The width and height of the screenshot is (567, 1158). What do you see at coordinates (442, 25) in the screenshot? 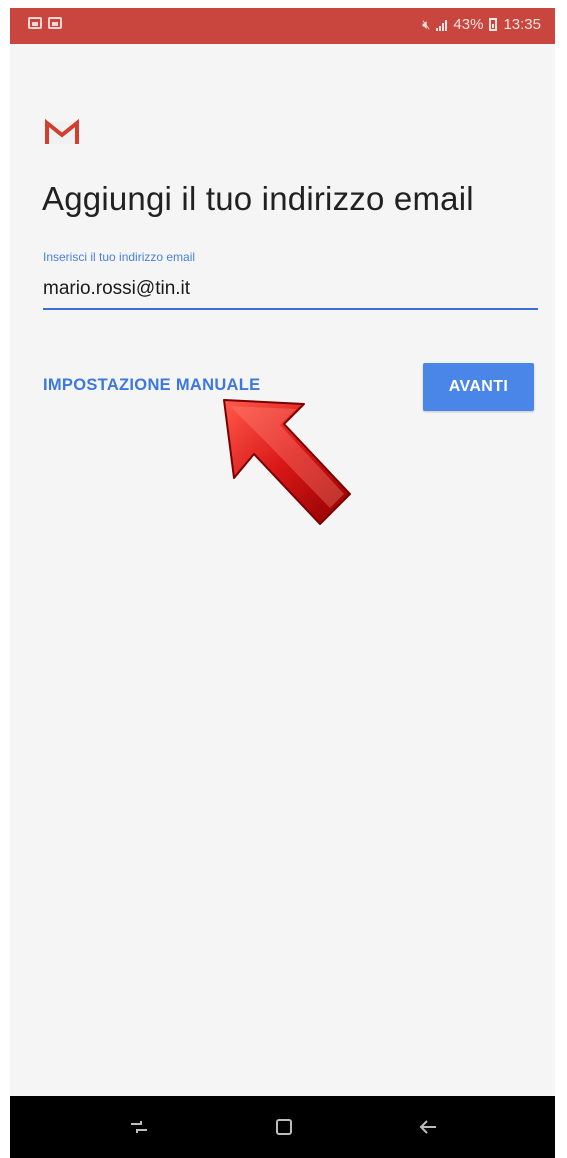
I see `signal-icon` at bounding box center [442, 25].